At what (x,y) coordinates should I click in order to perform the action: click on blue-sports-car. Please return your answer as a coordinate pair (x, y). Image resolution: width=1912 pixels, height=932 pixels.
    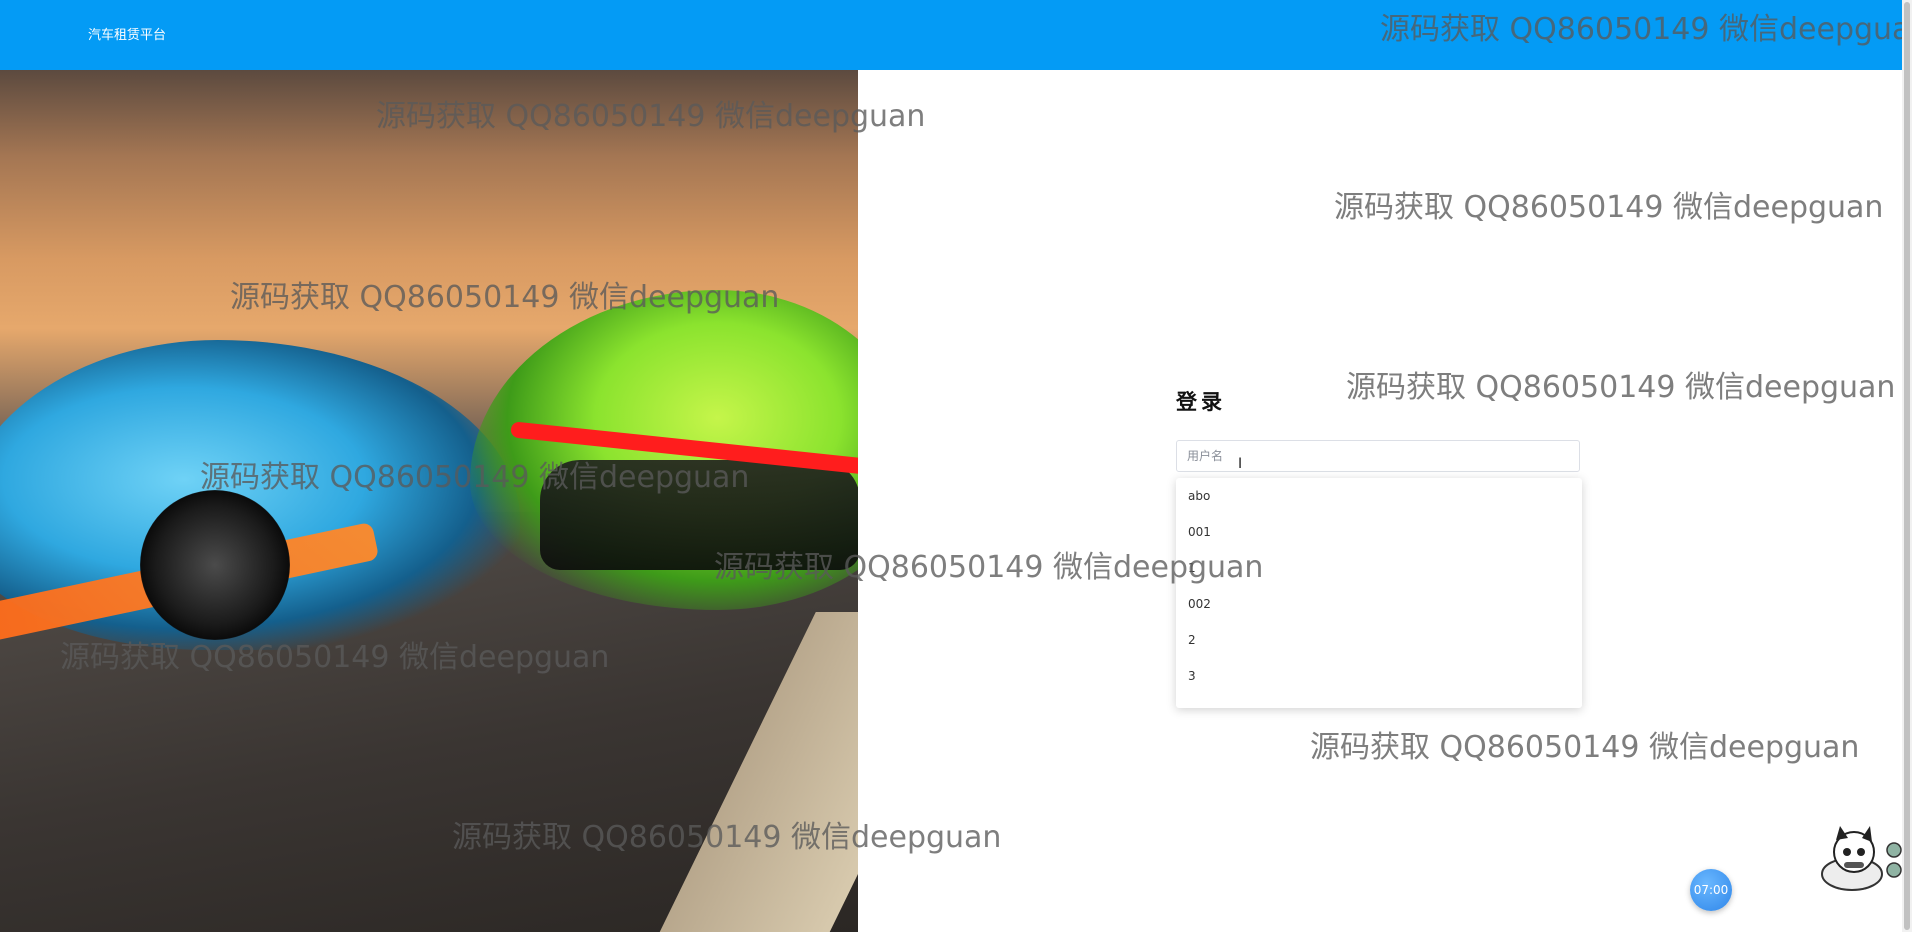
    Looking at the image, I should click on (260, 495).